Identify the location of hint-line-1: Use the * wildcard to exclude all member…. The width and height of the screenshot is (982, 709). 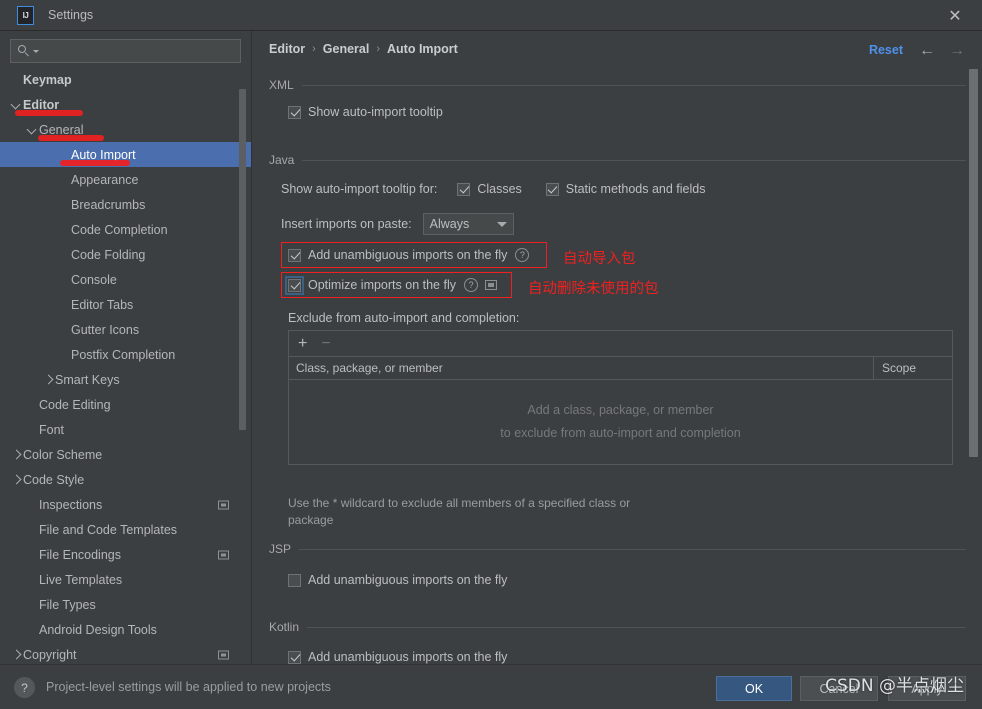
(459, 503).